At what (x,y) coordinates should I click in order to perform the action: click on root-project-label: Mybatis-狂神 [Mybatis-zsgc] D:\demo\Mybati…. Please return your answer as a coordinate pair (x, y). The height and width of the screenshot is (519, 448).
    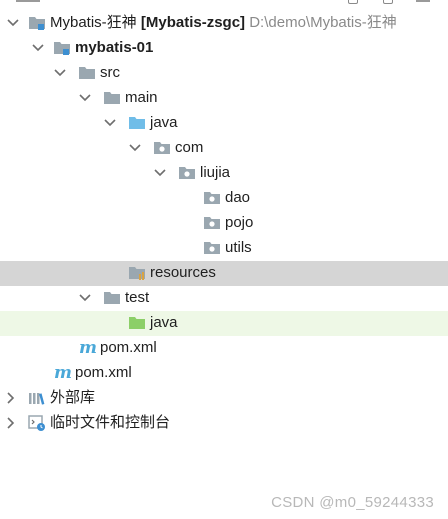
    Looking at the image, I should click on (223, 22).